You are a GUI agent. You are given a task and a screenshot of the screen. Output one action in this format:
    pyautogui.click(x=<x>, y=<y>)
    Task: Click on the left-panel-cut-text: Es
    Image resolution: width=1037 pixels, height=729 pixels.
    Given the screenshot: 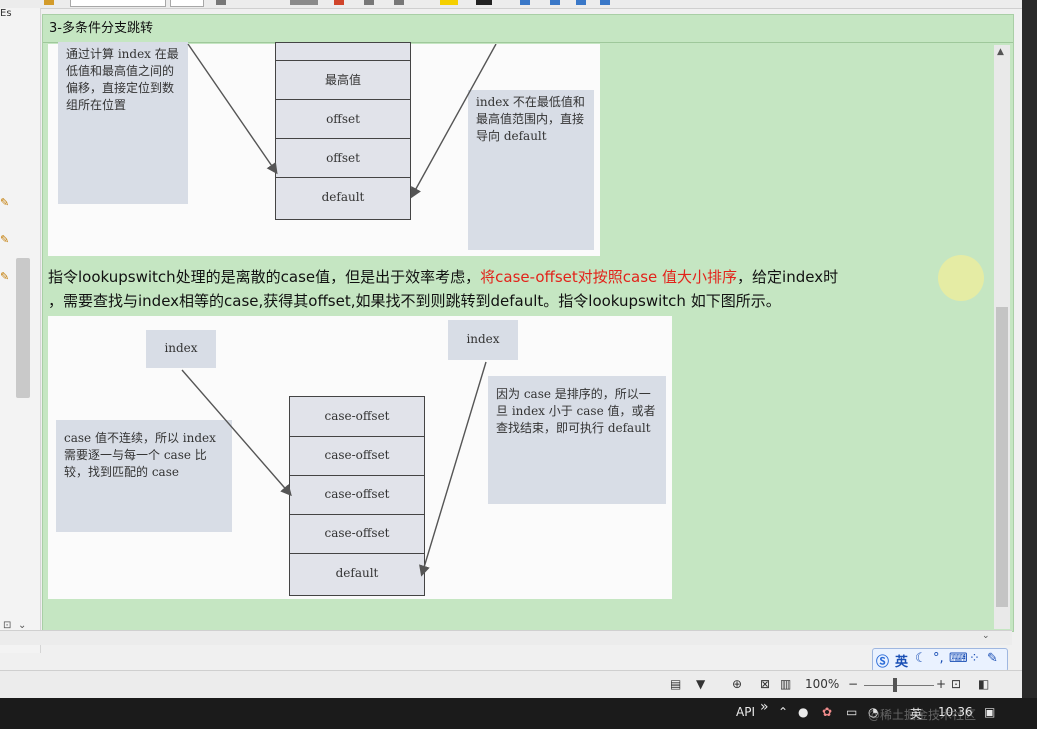 What is the action you would take?
    pyautogui.click(x=6, y=13)
    